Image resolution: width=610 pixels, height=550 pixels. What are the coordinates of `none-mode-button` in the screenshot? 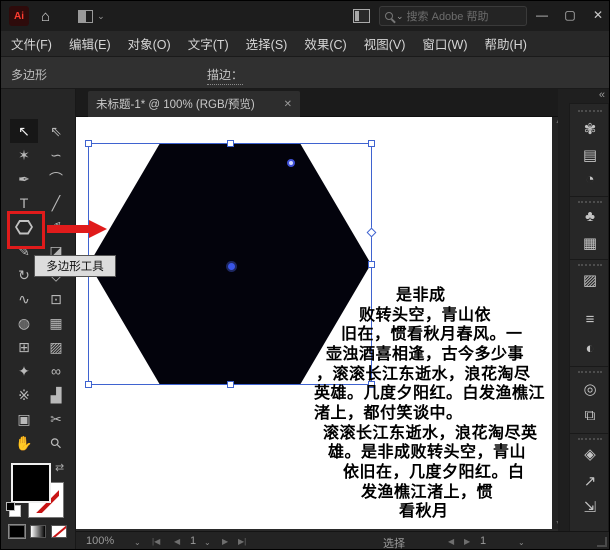 It's located at (59, 531).